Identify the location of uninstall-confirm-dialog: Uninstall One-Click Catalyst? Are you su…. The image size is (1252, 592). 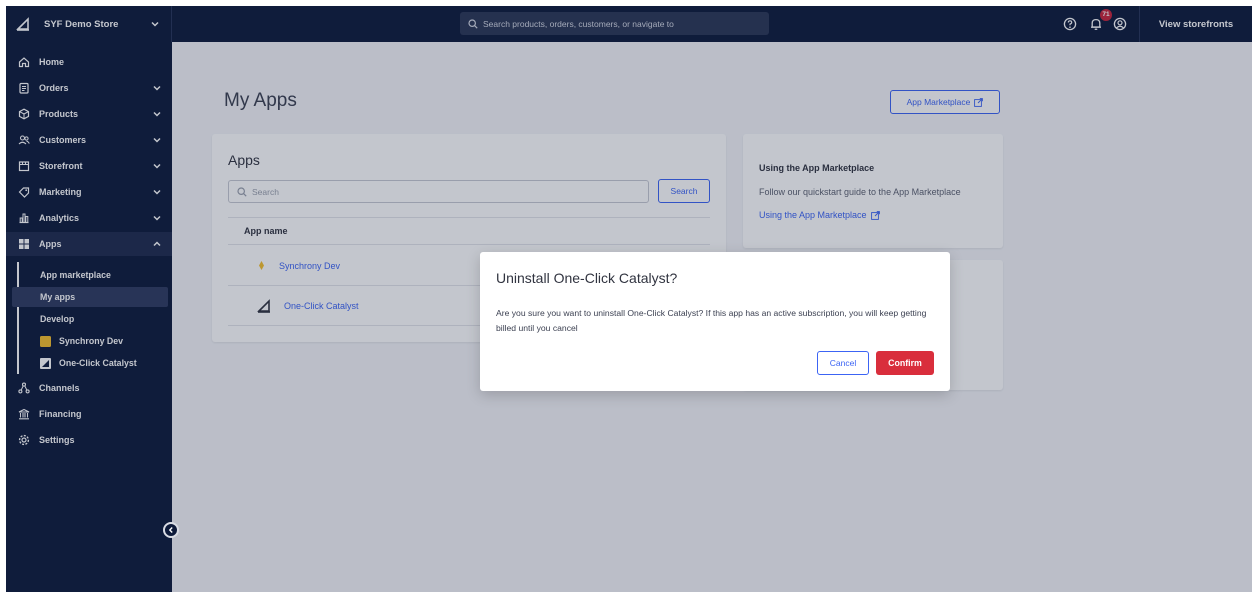
(715, 321).